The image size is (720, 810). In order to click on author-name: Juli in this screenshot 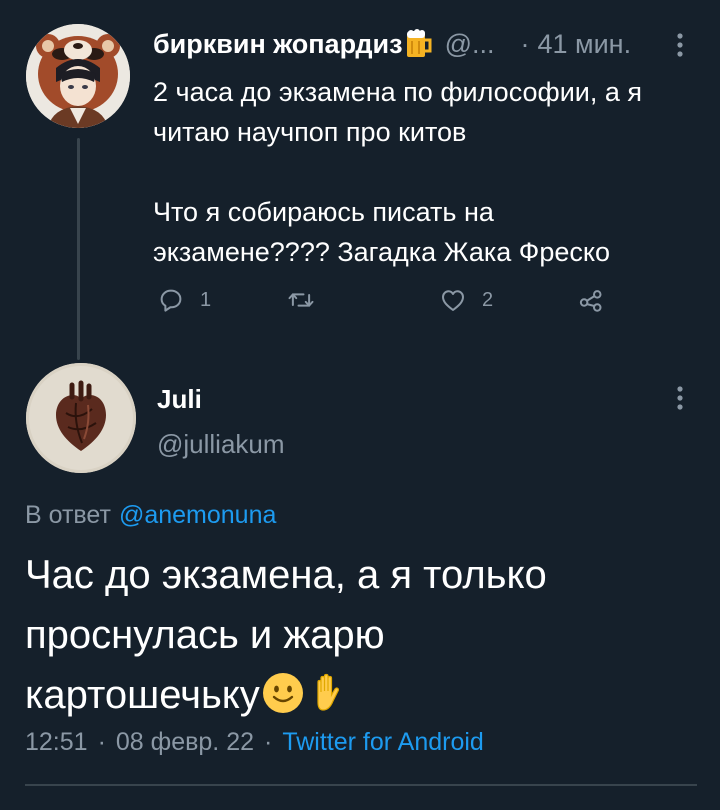, I will do `click(179, 399)`.